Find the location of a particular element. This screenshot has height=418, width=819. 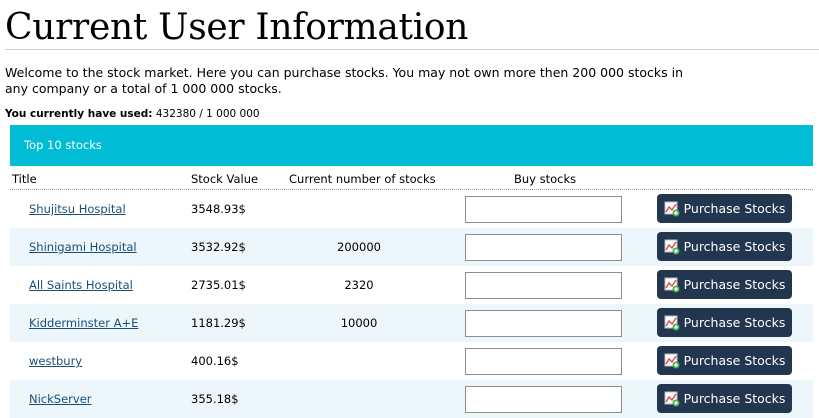

column-stock-value: Stock Value is located at coordinates (225, 179).